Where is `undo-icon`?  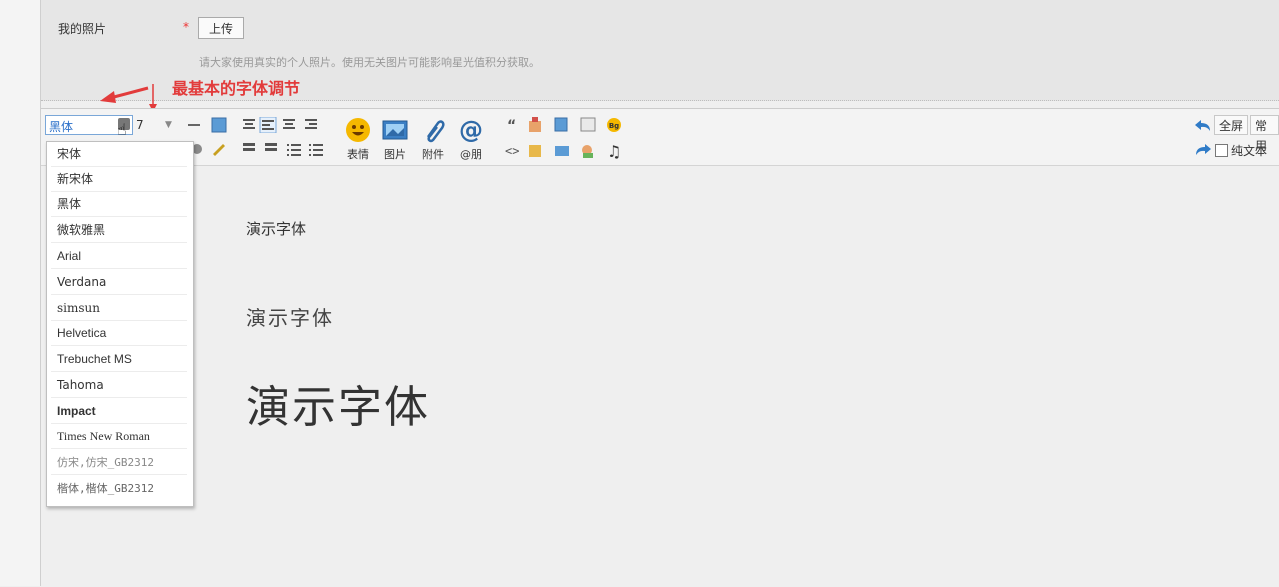 undo-icon is located at coordinates (1203, 126).